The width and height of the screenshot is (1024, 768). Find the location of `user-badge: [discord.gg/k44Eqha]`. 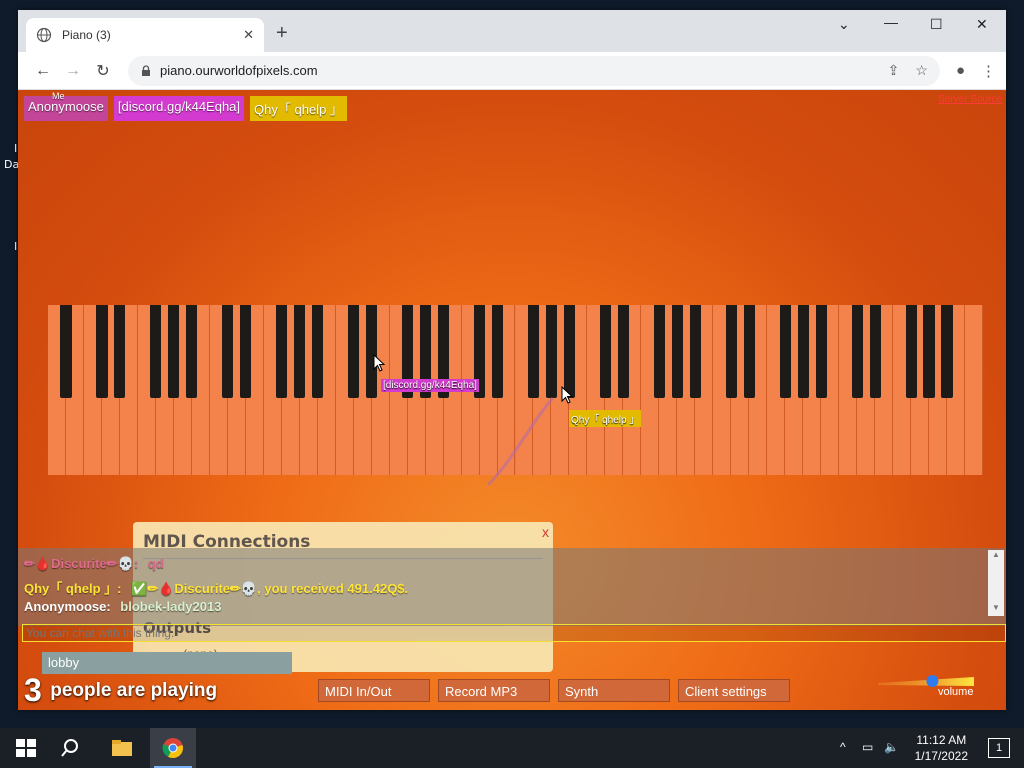

user-badge: [discord.gg/k44Eqha] is located at coordinates (179, 108).